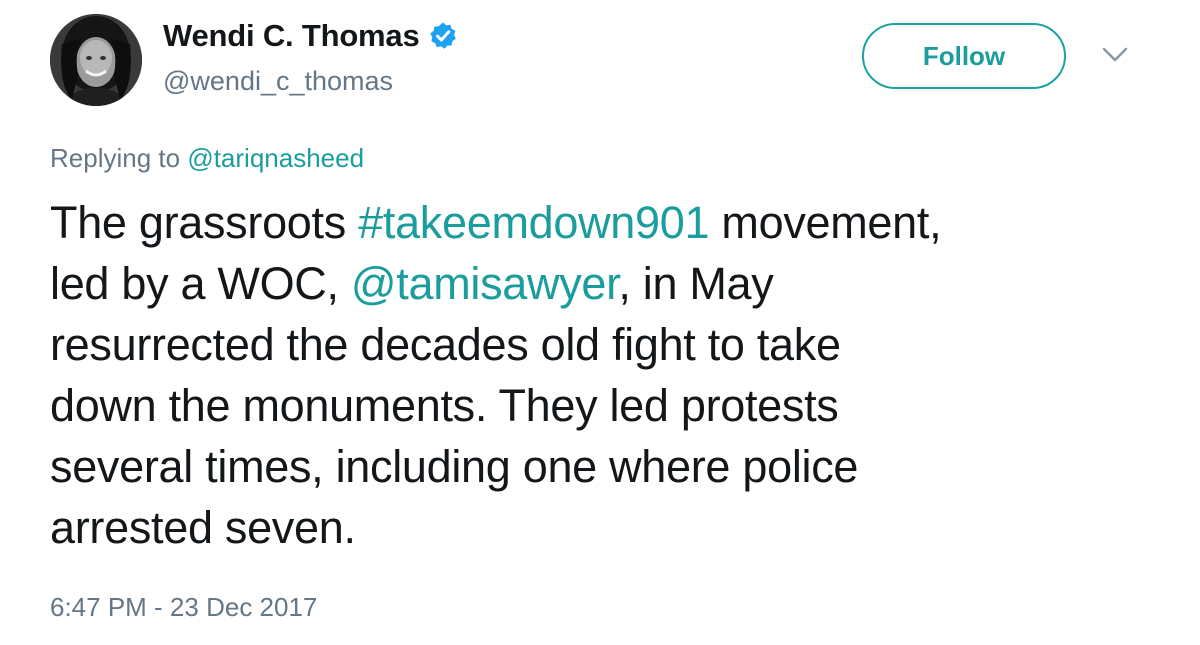 Image resolution: width=1200 pixels, height=645 pixels. Describe the element at coordinates (443, 36) in the screenshot. I see `verified-badge-icon` at that location.